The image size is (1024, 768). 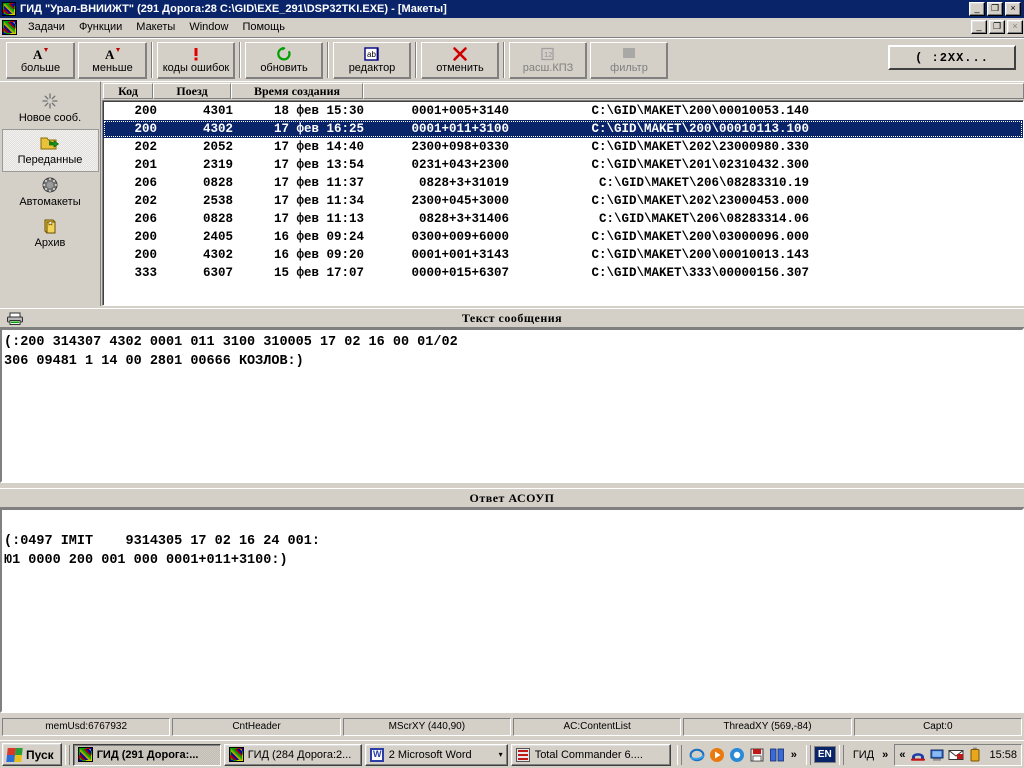 What do you see at coordinates (460, 111) in the screenshot?
I see `cell-index: 0001+005+3140` at bounding box center [460, 111].